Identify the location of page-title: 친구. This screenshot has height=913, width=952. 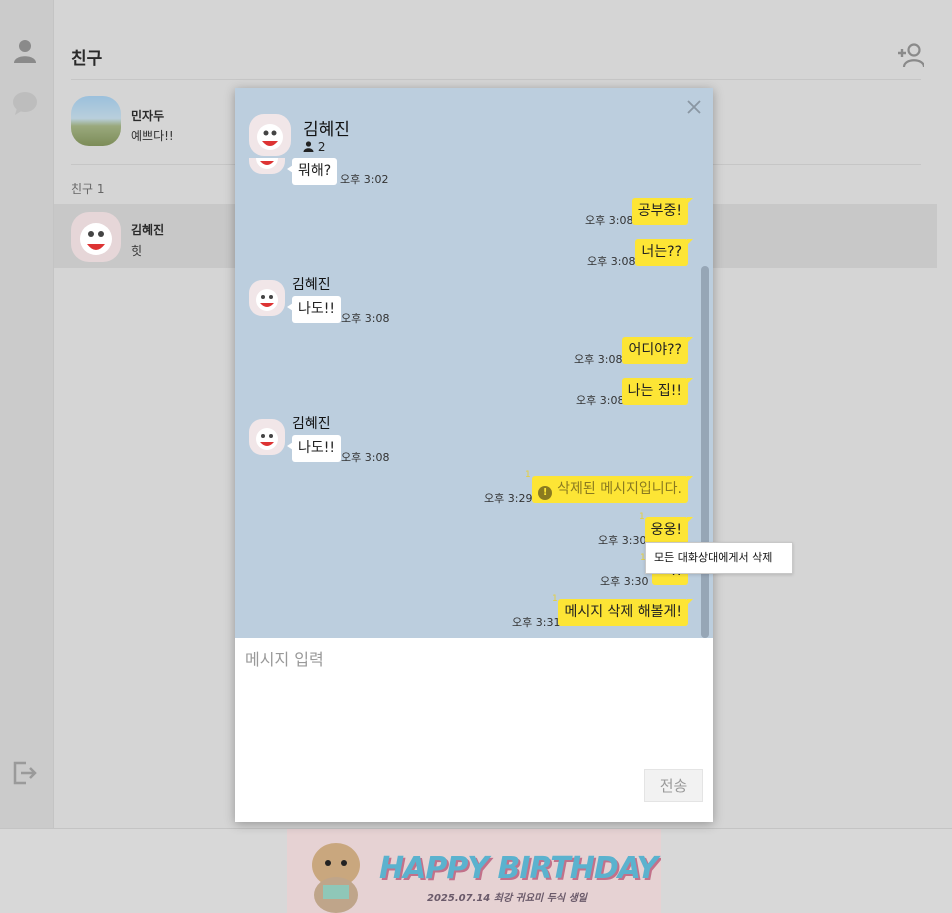
(87, 59).